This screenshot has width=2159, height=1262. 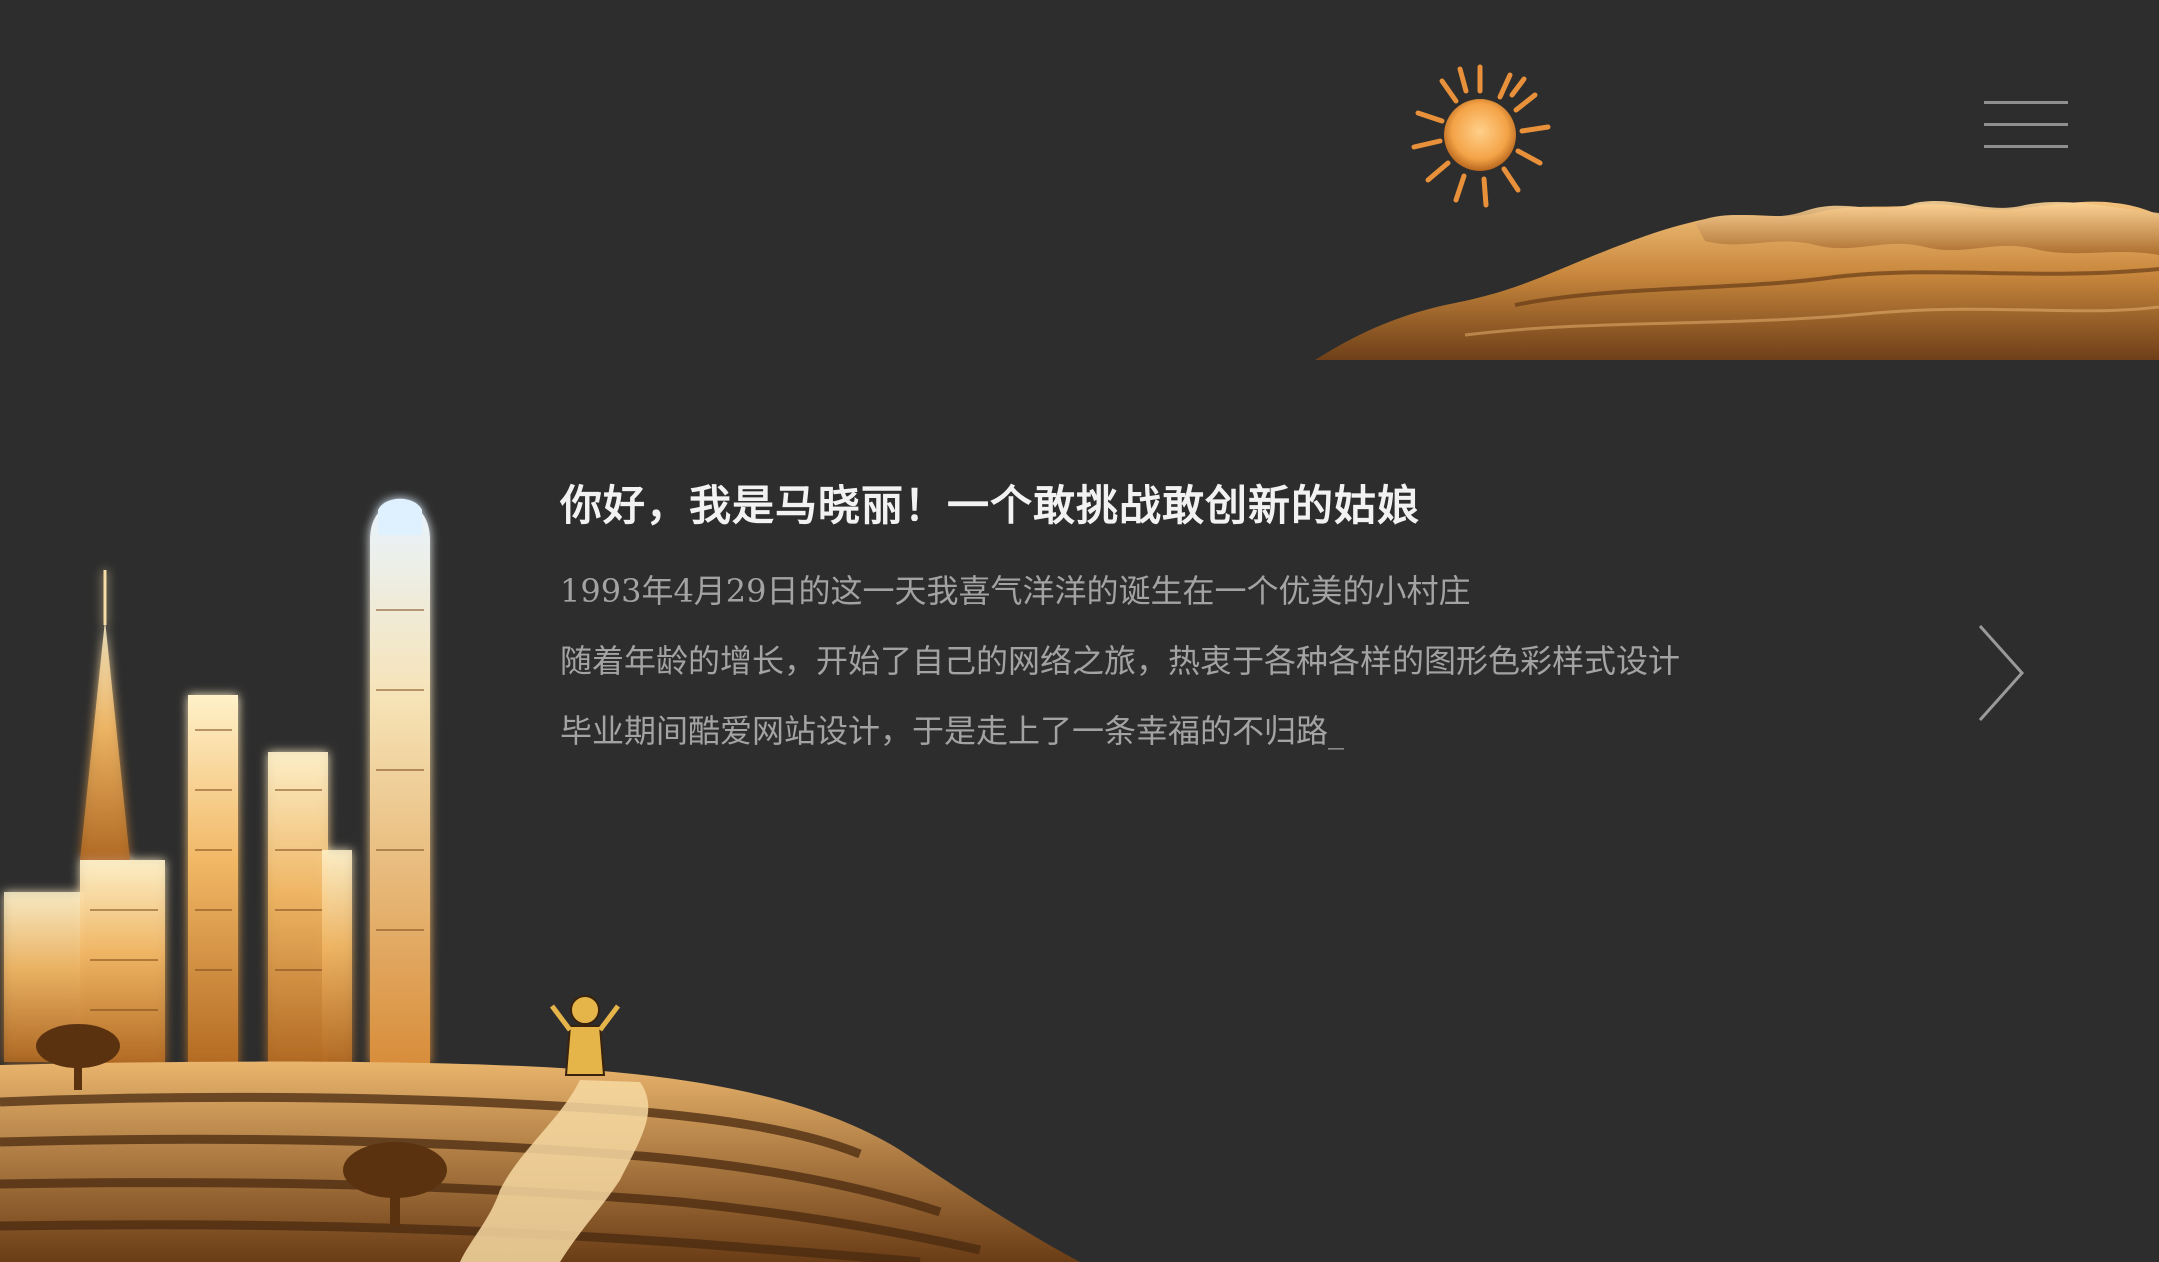 I want to click on menu-button, so click(x=2026, y=125).